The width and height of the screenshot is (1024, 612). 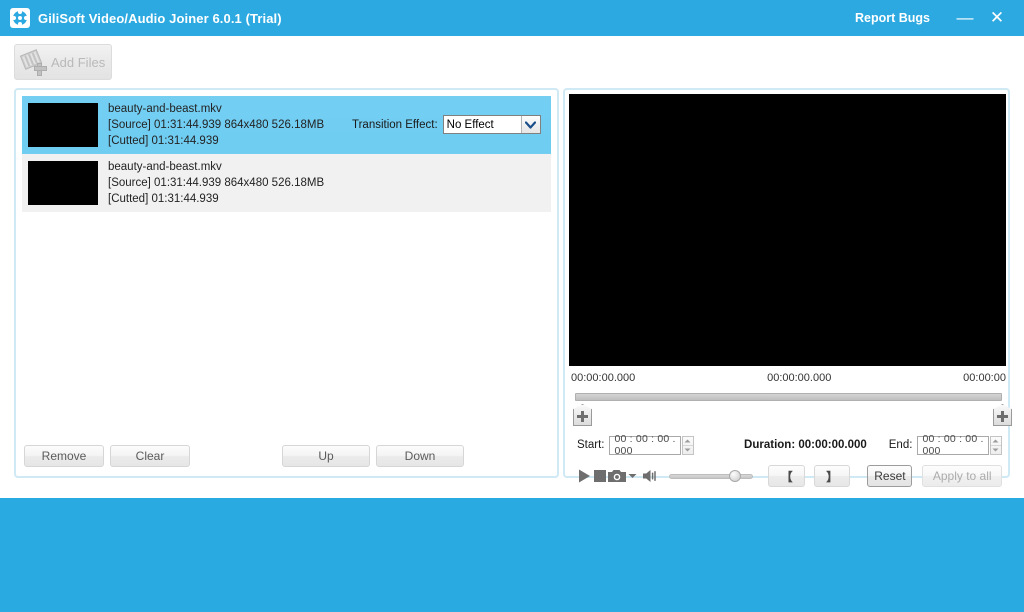 I want to click on snapshot-options-chevron-icon, so click(x=632, y=476).